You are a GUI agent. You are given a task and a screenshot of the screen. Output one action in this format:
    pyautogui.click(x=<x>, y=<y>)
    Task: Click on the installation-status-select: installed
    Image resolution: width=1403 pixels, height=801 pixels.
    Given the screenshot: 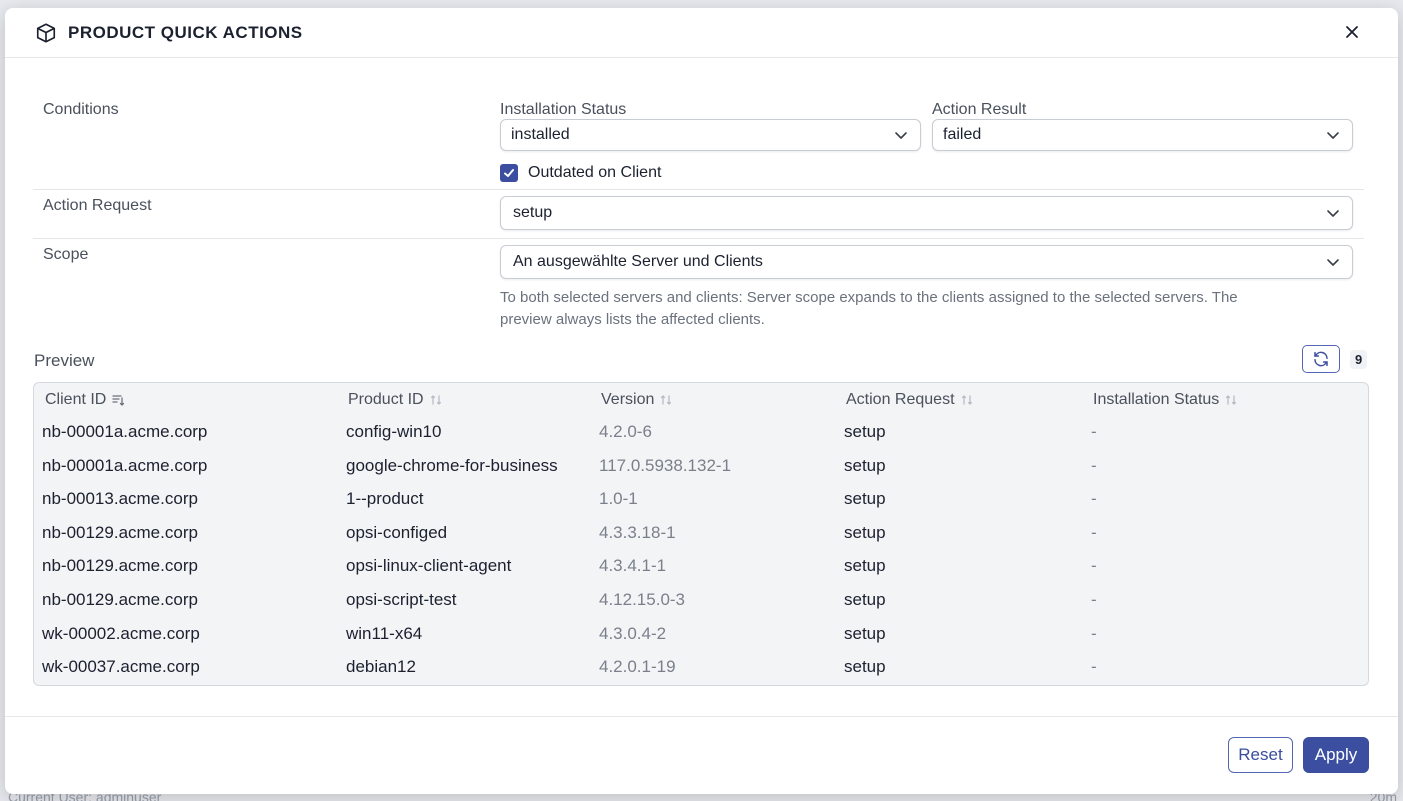 What is the action you would take?
    pyautogui.click(x=710, y=135)
    